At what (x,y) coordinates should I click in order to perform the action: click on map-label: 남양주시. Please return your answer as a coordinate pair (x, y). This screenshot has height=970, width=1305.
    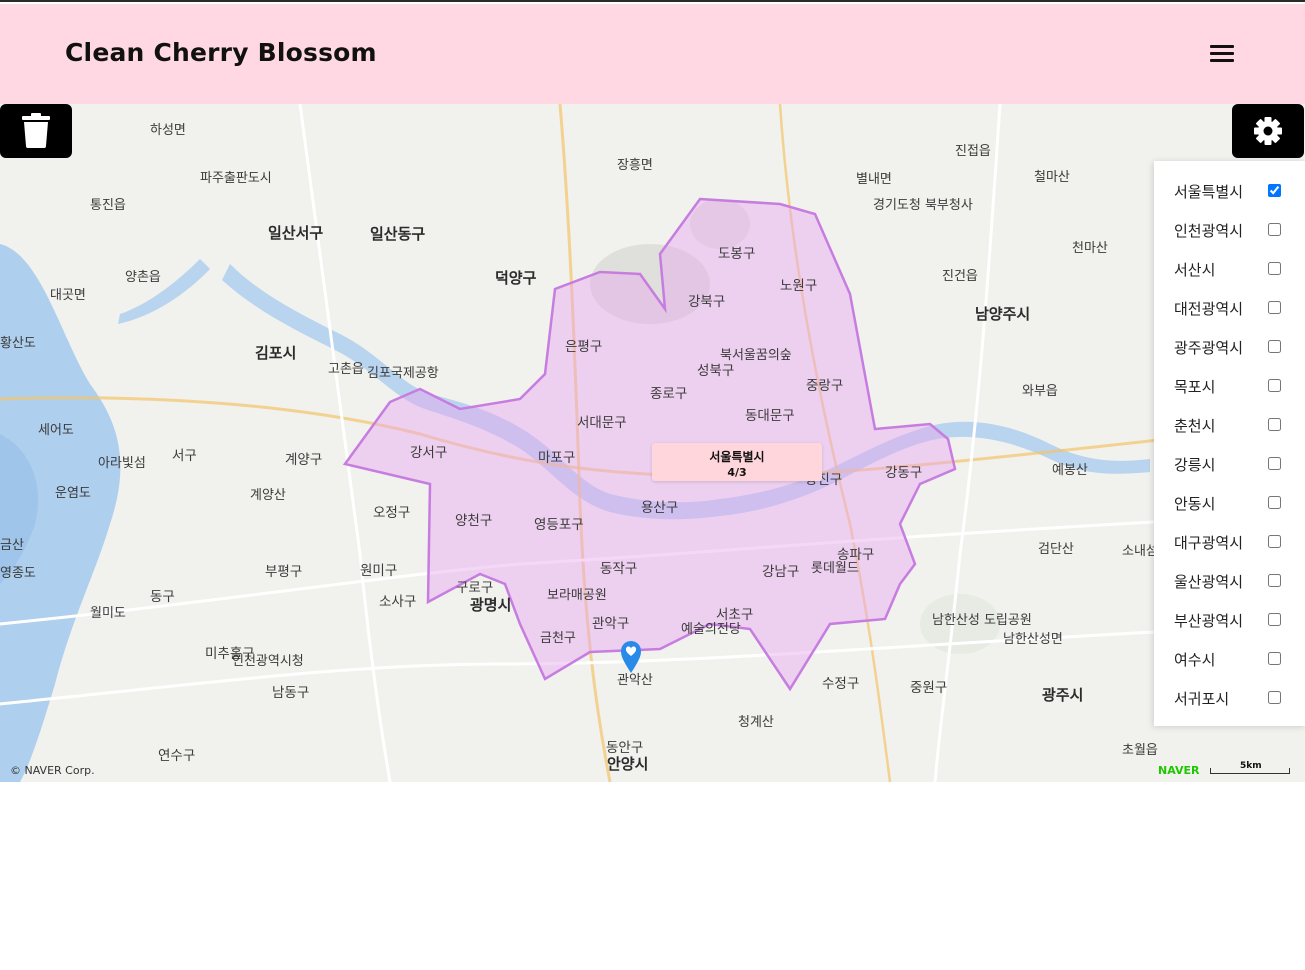
    Looking at the image, I should click on (1003, 314).